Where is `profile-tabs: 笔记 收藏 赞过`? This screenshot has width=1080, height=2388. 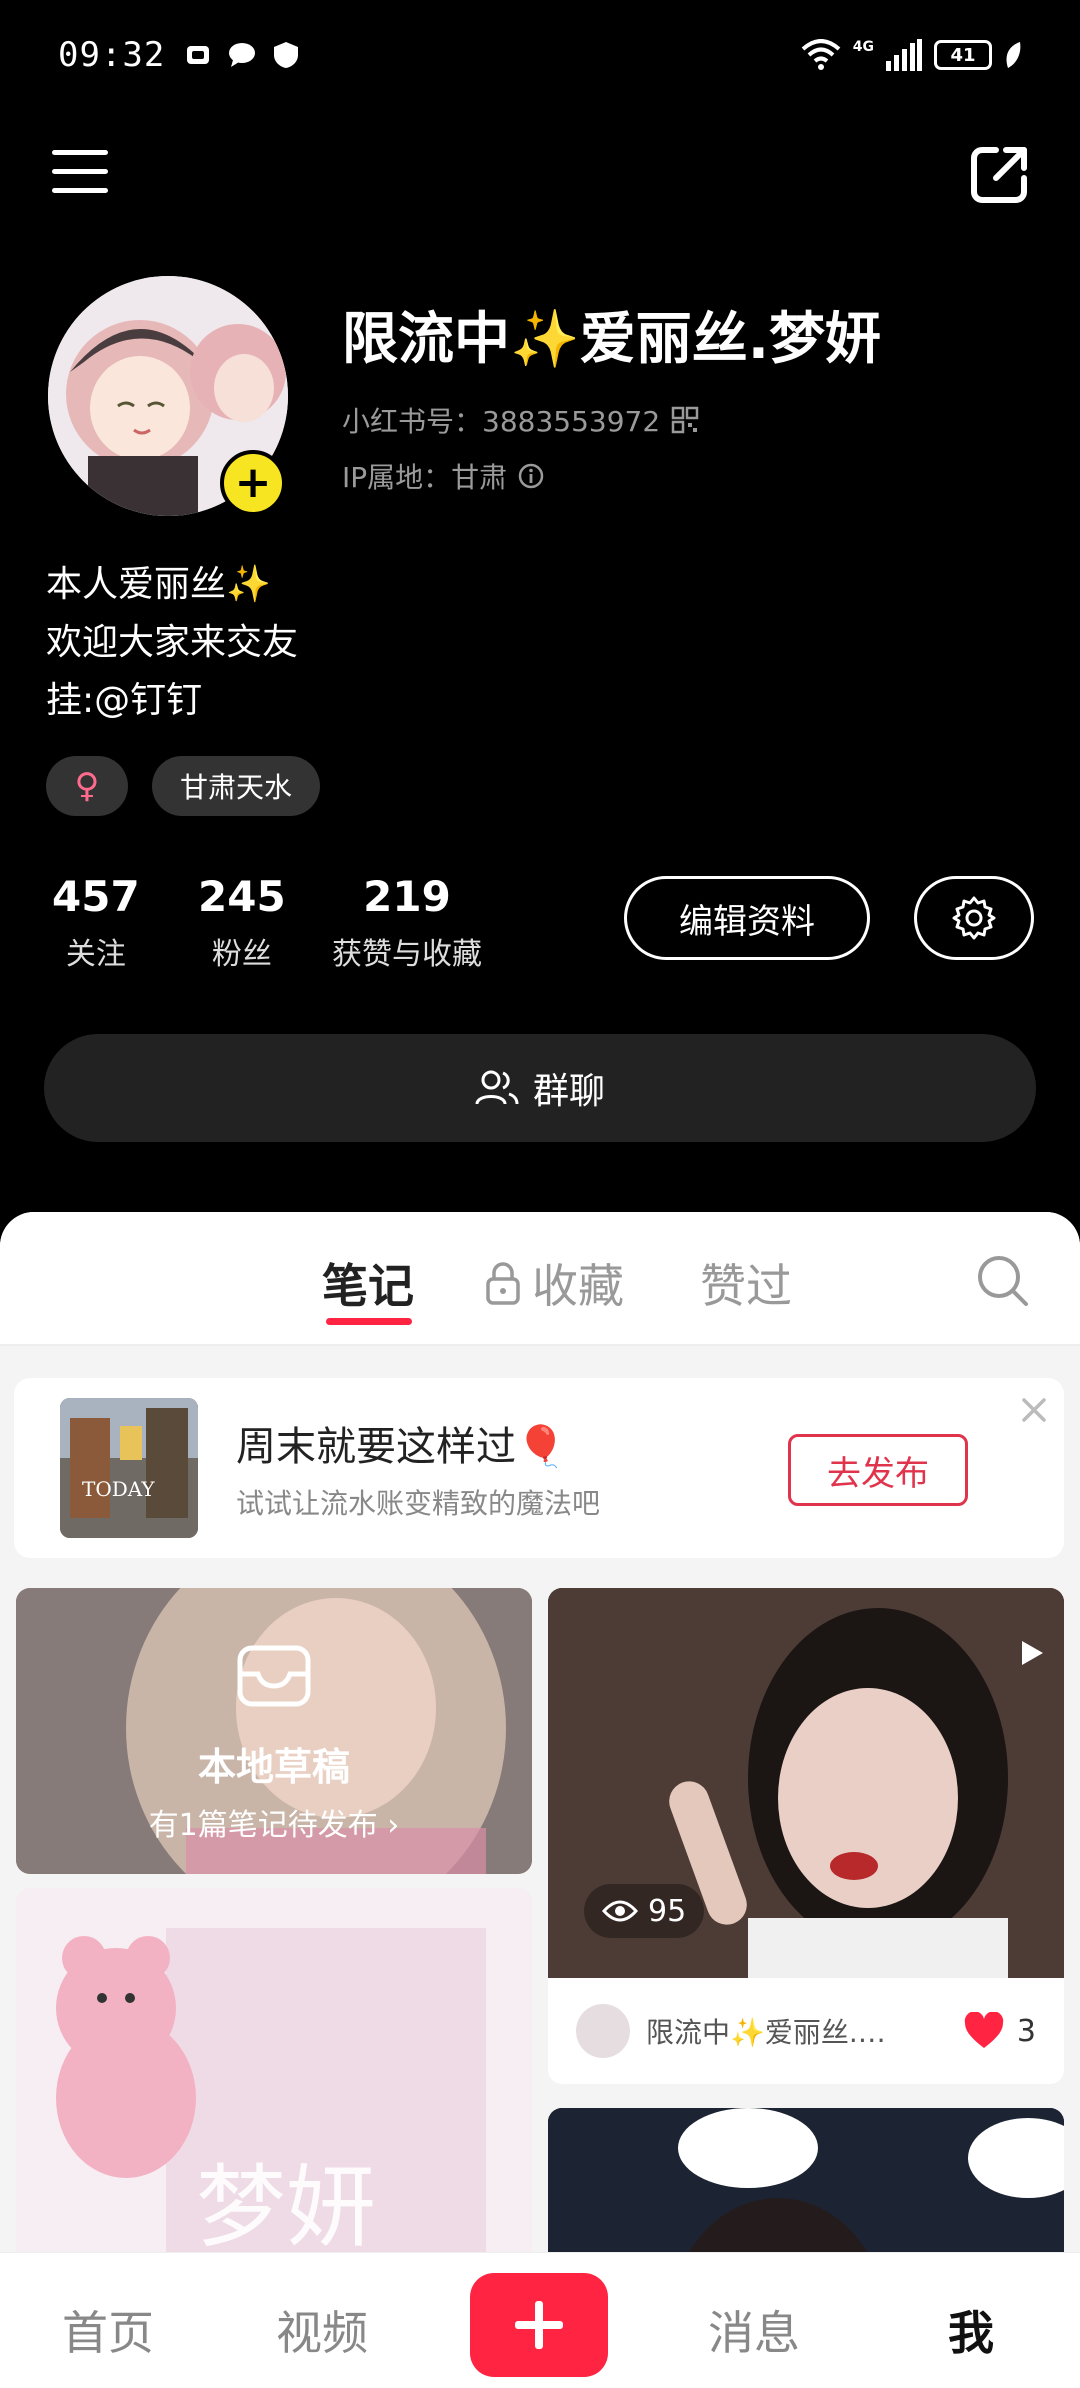
profile-tabs: 笔记 收藏 赞过 is located at coordinates (540, 1279).